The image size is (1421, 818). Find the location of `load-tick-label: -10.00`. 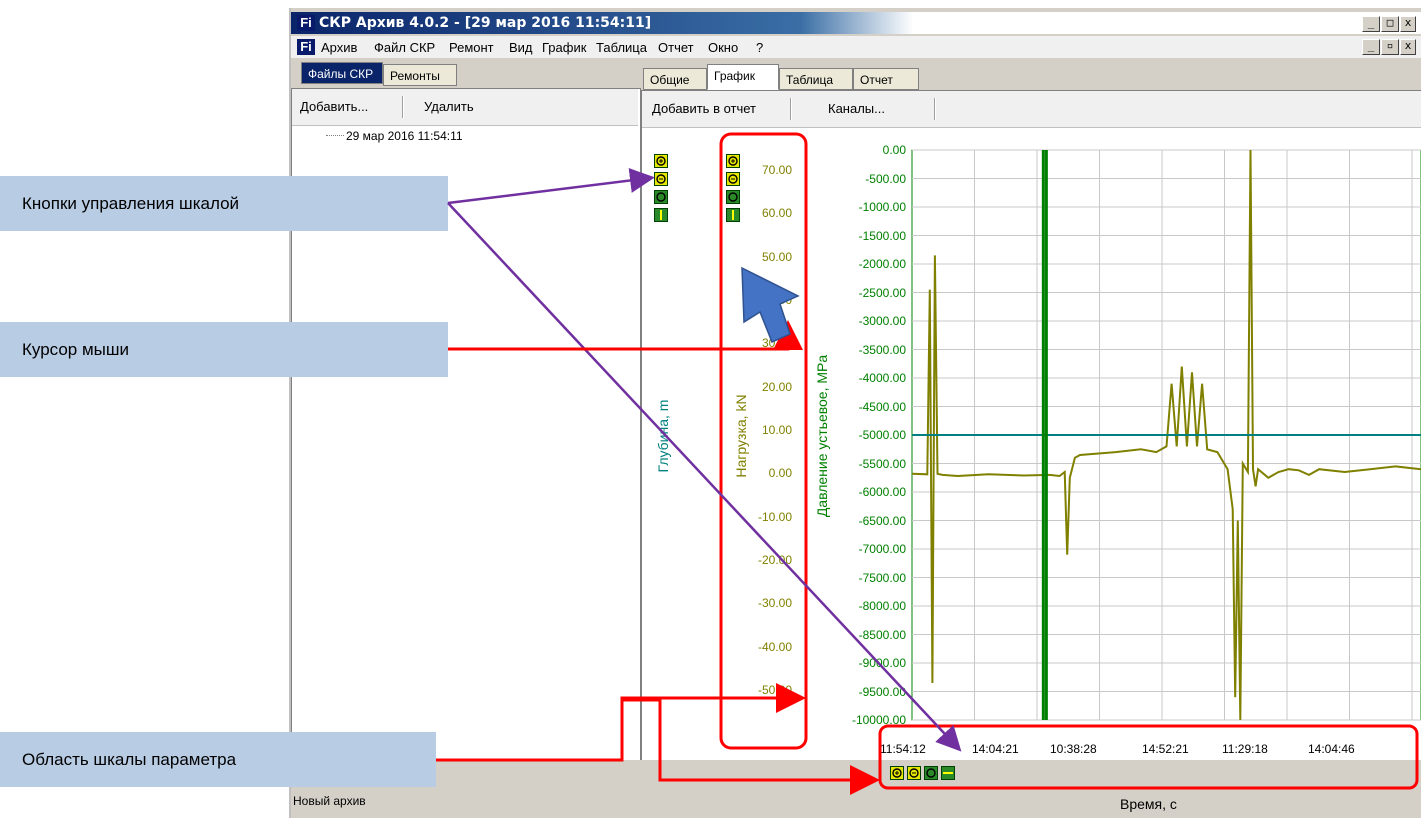

load-tick-label: -10.00 is located at coordinates (774, 516).